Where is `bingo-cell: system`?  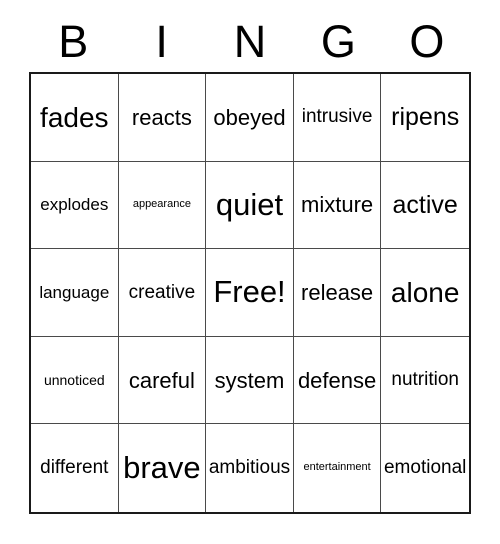 bingo-cell: system is located at coordinates (250, 380).